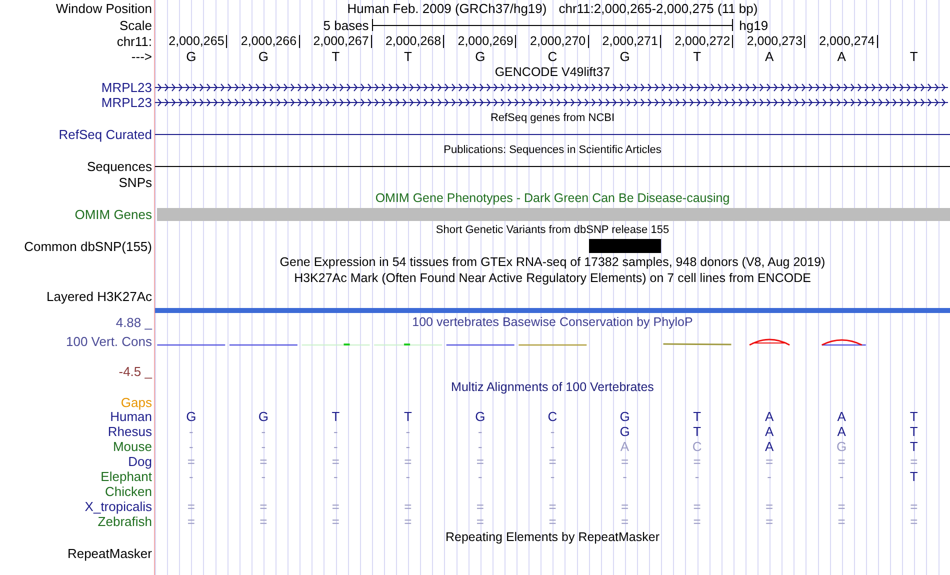 The image size is (950, 575). What do you see at coordinates (447, 8) in the screenshot?
I see `assembly-title: Human Feb. 2009 (GRCh37/hg19)` at bounding box center [447, 8].